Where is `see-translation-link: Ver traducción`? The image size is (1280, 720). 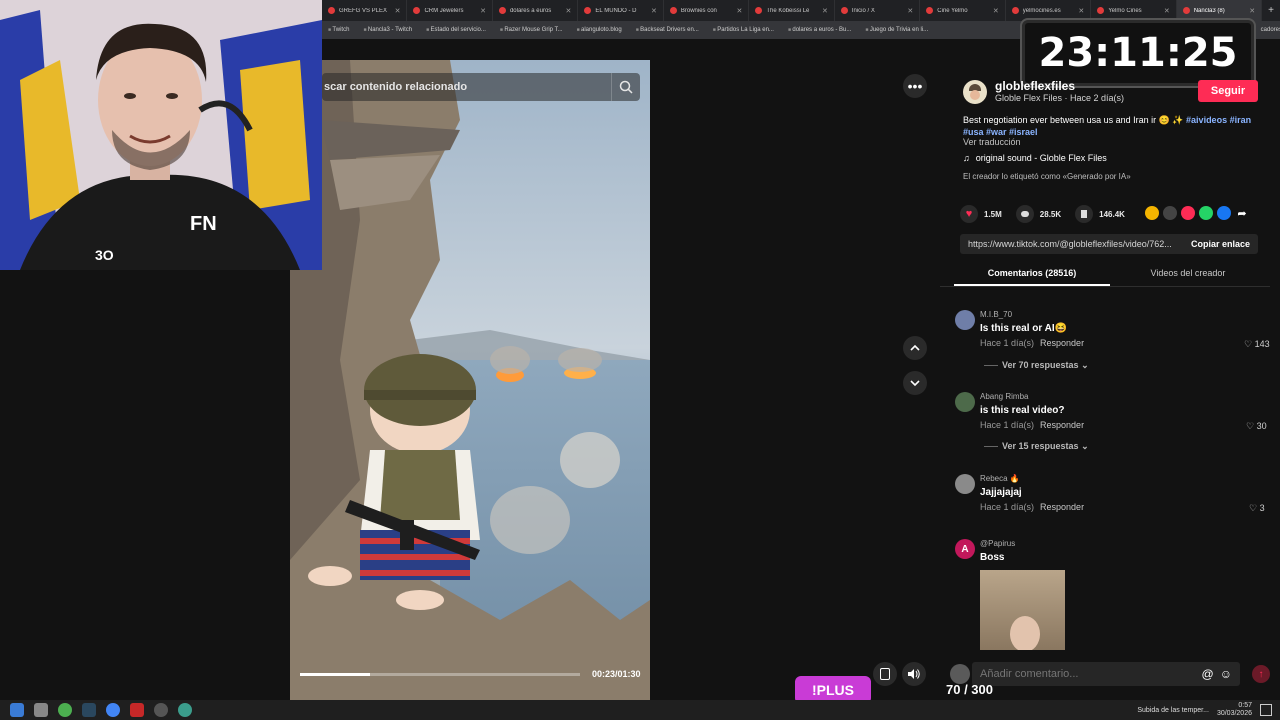
see-translation-link: Ver traducción is located at coordinates (992, 142).